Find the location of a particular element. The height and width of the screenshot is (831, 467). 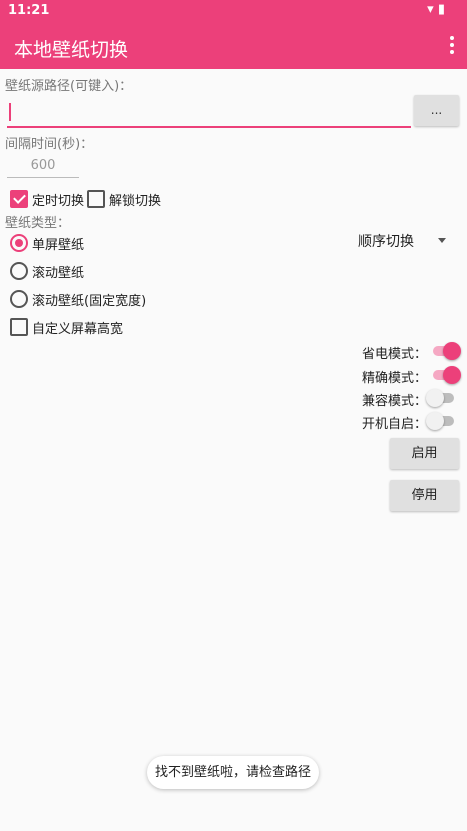

battery-icon: ▮ is located at coordinates (441, 9).